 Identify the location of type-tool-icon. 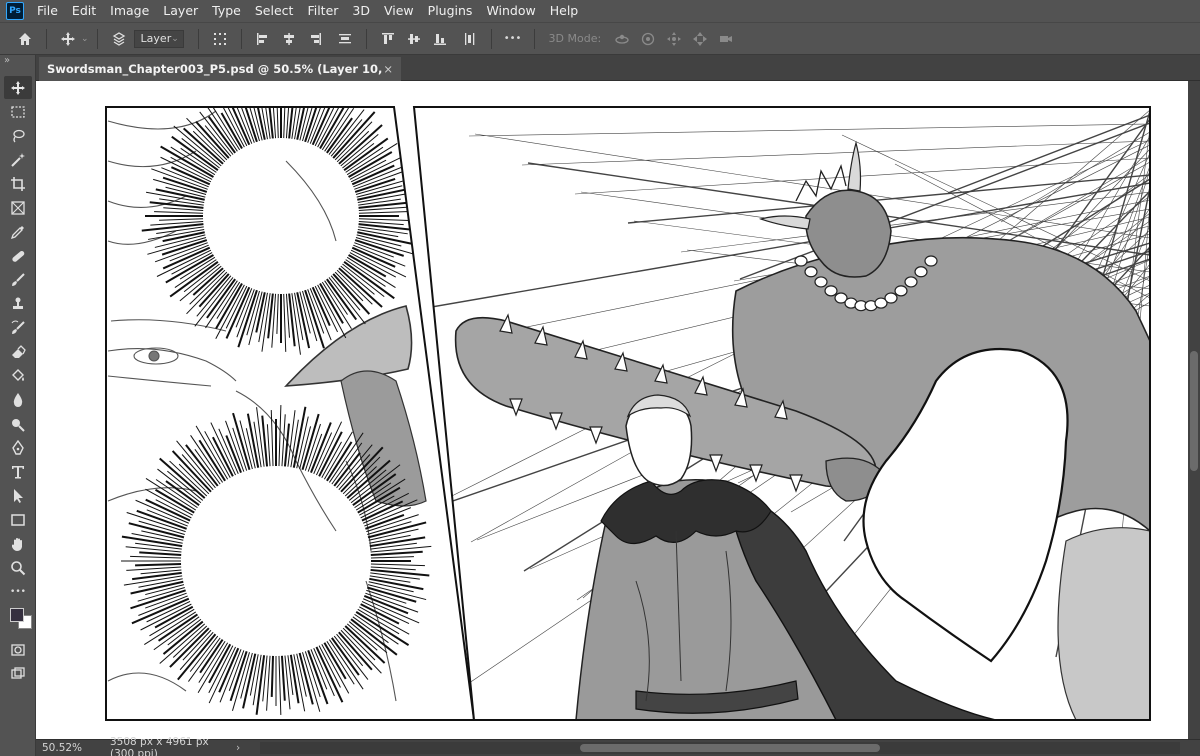
(18, 471).